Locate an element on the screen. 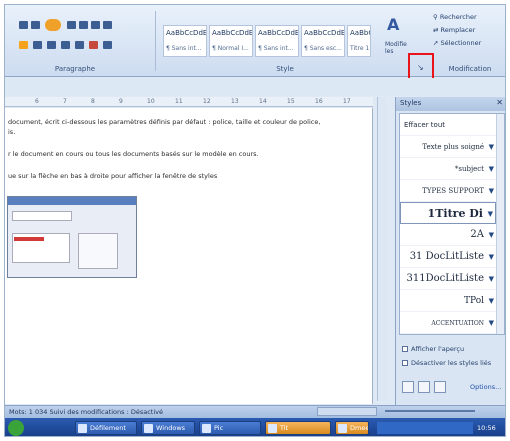  borders-icon is located at coordinates (107, 45).